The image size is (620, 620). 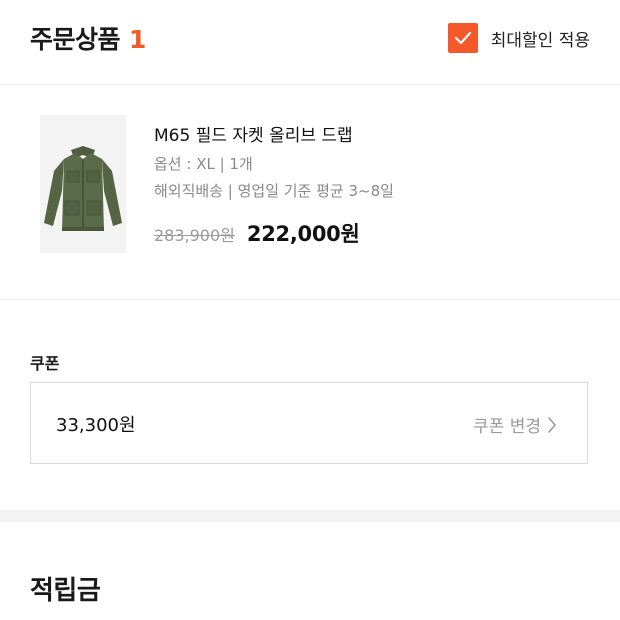 I want to click on max-discount-checkbox, so click(x=462, y=38).